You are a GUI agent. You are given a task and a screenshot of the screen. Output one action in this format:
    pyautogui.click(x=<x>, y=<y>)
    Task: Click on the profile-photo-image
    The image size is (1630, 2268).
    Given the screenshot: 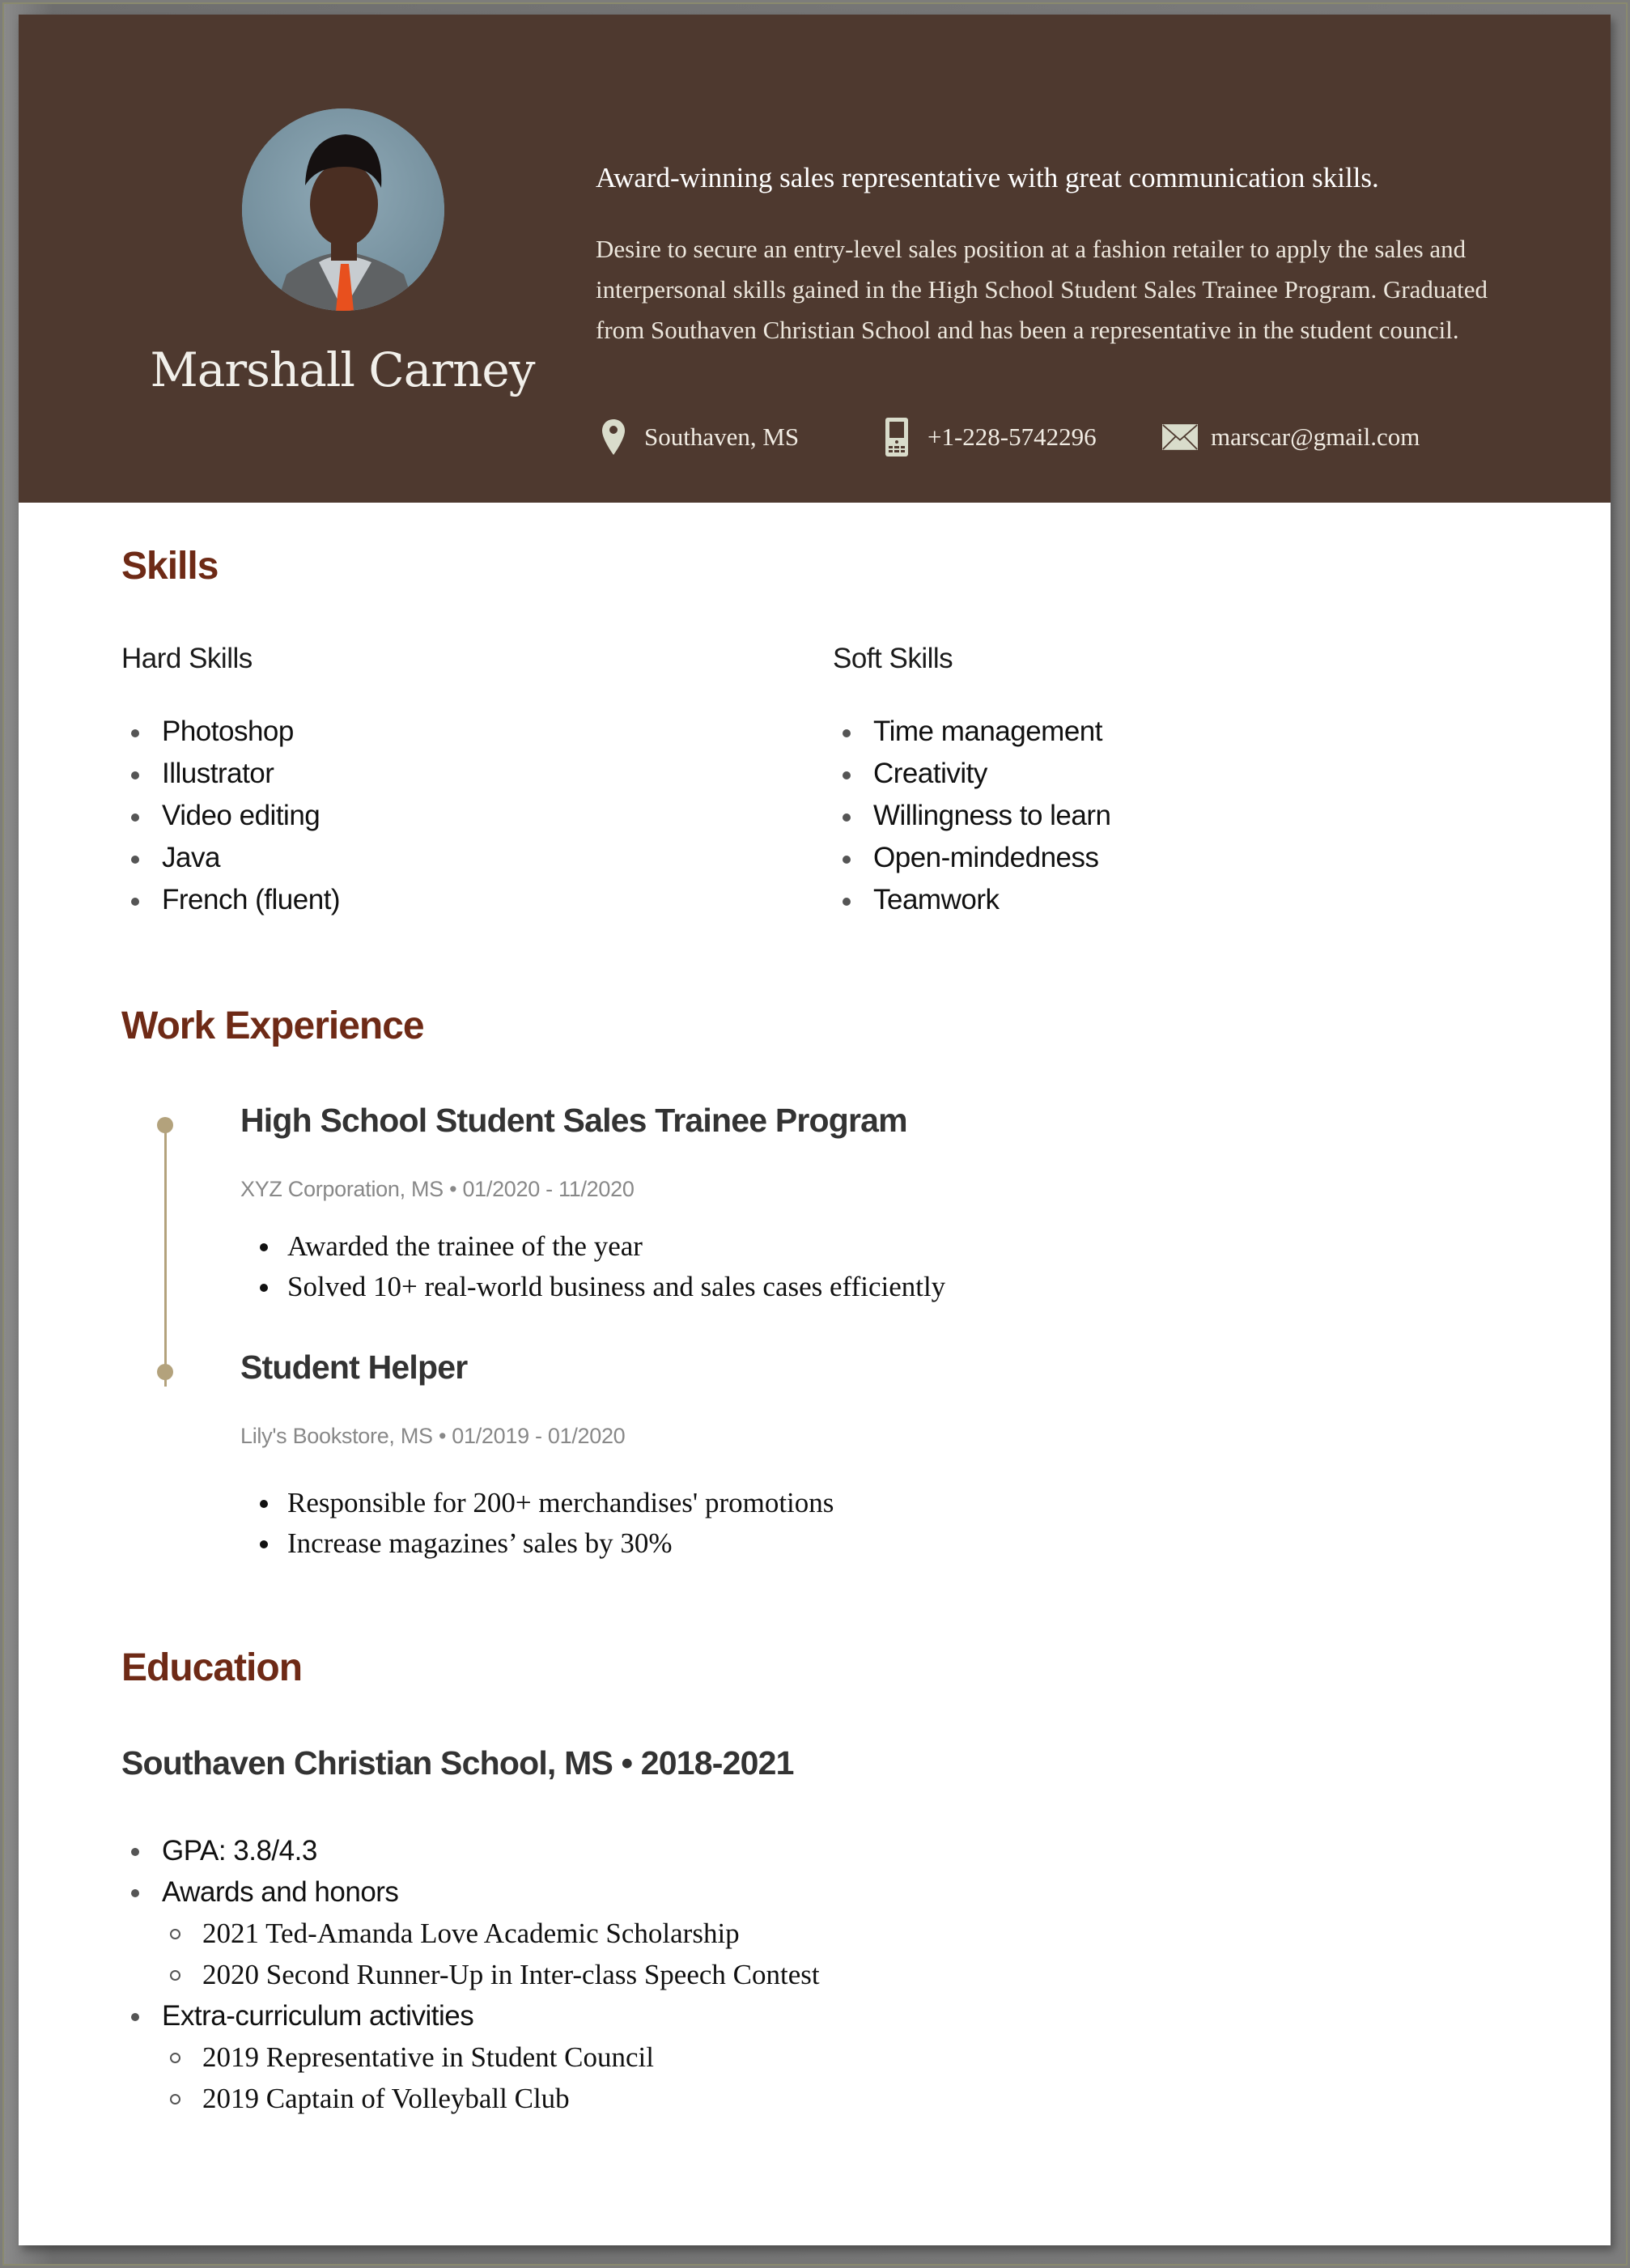 What is the action you would take?
    pyautogui.click(x=343, y=209)
    